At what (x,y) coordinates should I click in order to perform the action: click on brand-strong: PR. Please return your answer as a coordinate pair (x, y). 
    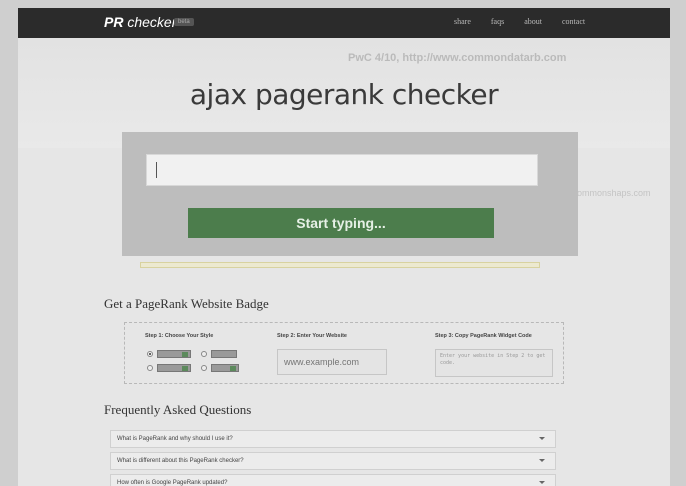
    Looking at the image, I should click on (114, 22).